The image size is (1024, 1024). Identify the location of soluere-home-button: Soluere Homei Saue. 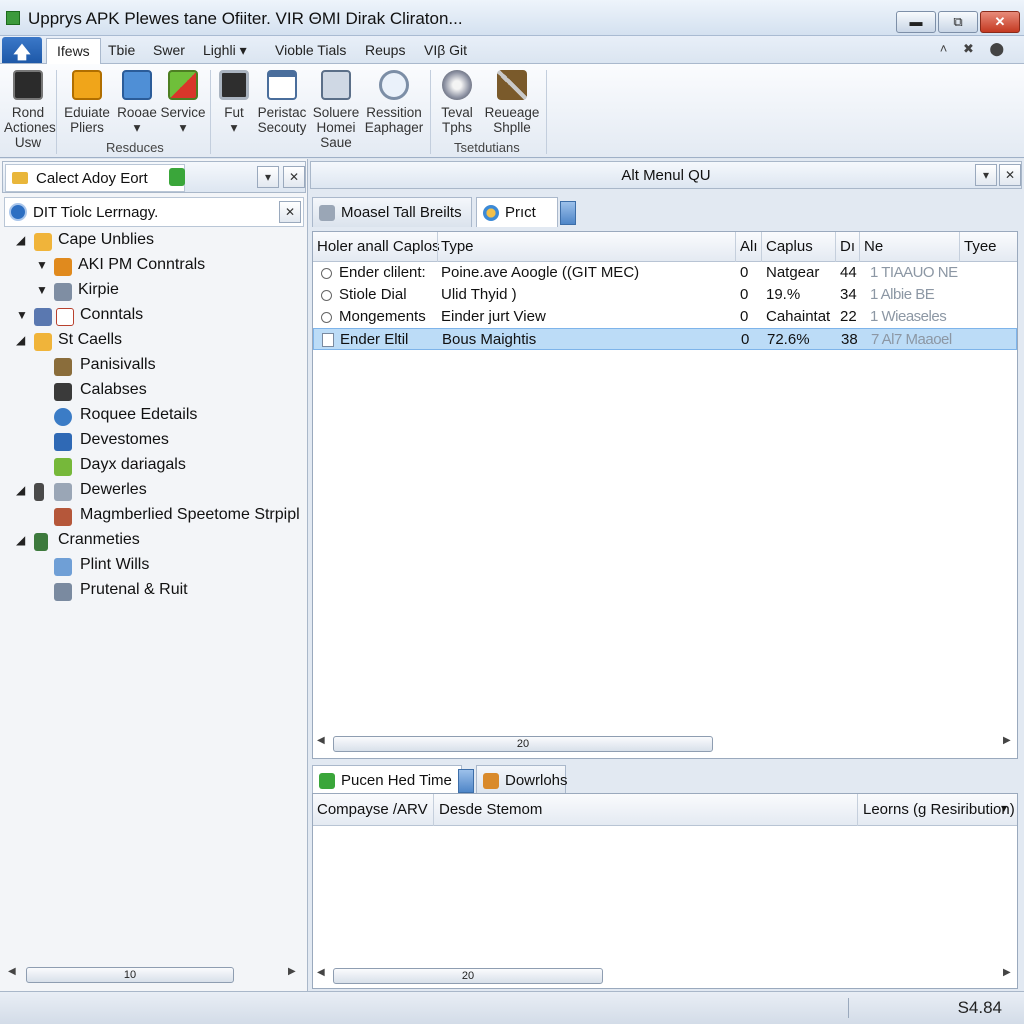
(336, 110).